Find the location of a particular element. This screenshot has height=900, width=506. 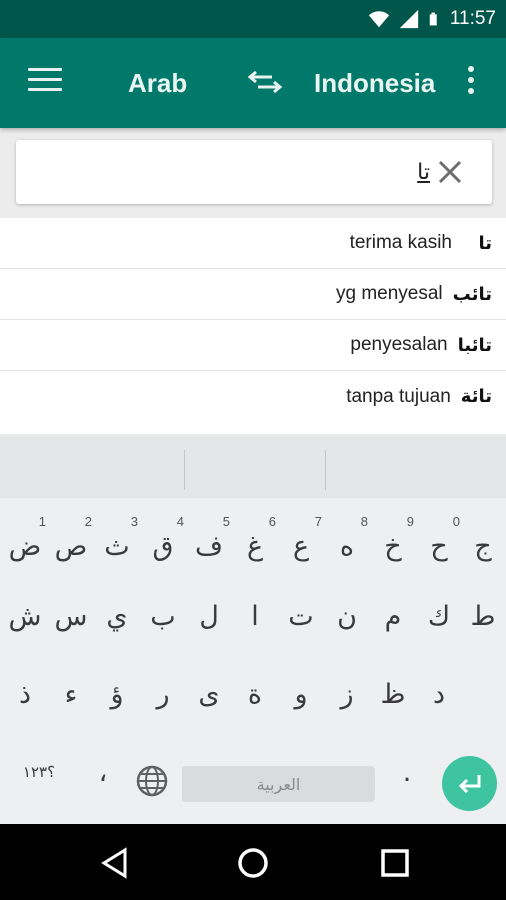

key: ى is located at coordinates (209, 694).